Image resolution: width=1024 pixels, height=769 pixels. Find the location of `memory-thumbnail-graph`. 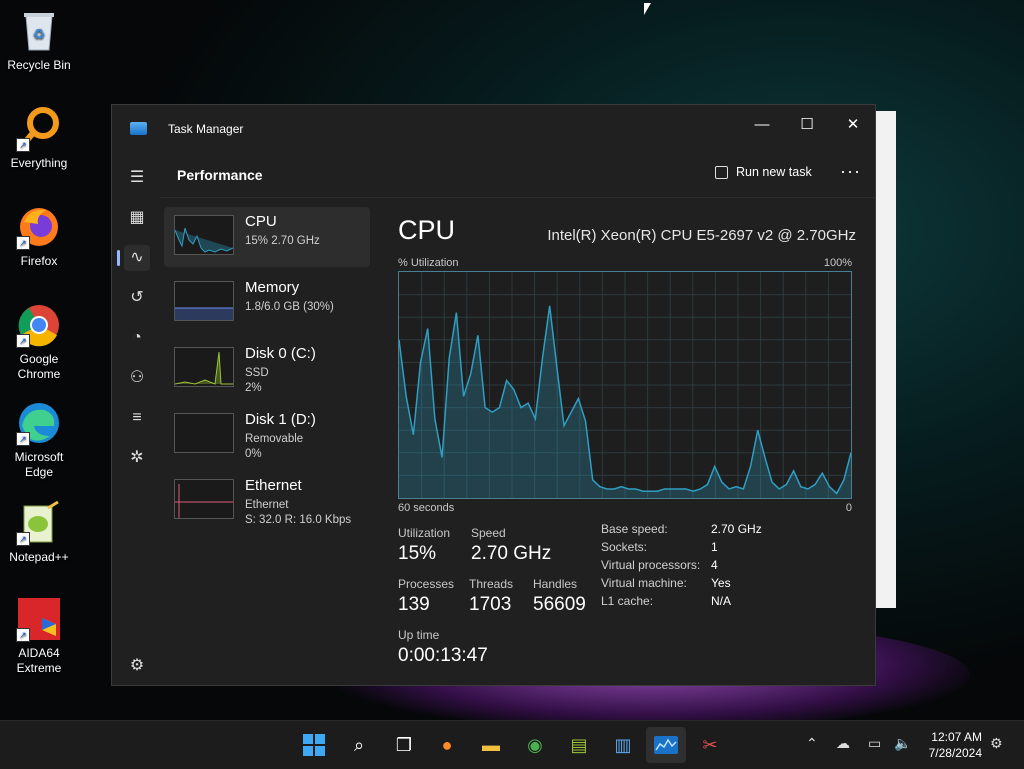

memory-thumbnail-graph is located at coordinates (204, 301).